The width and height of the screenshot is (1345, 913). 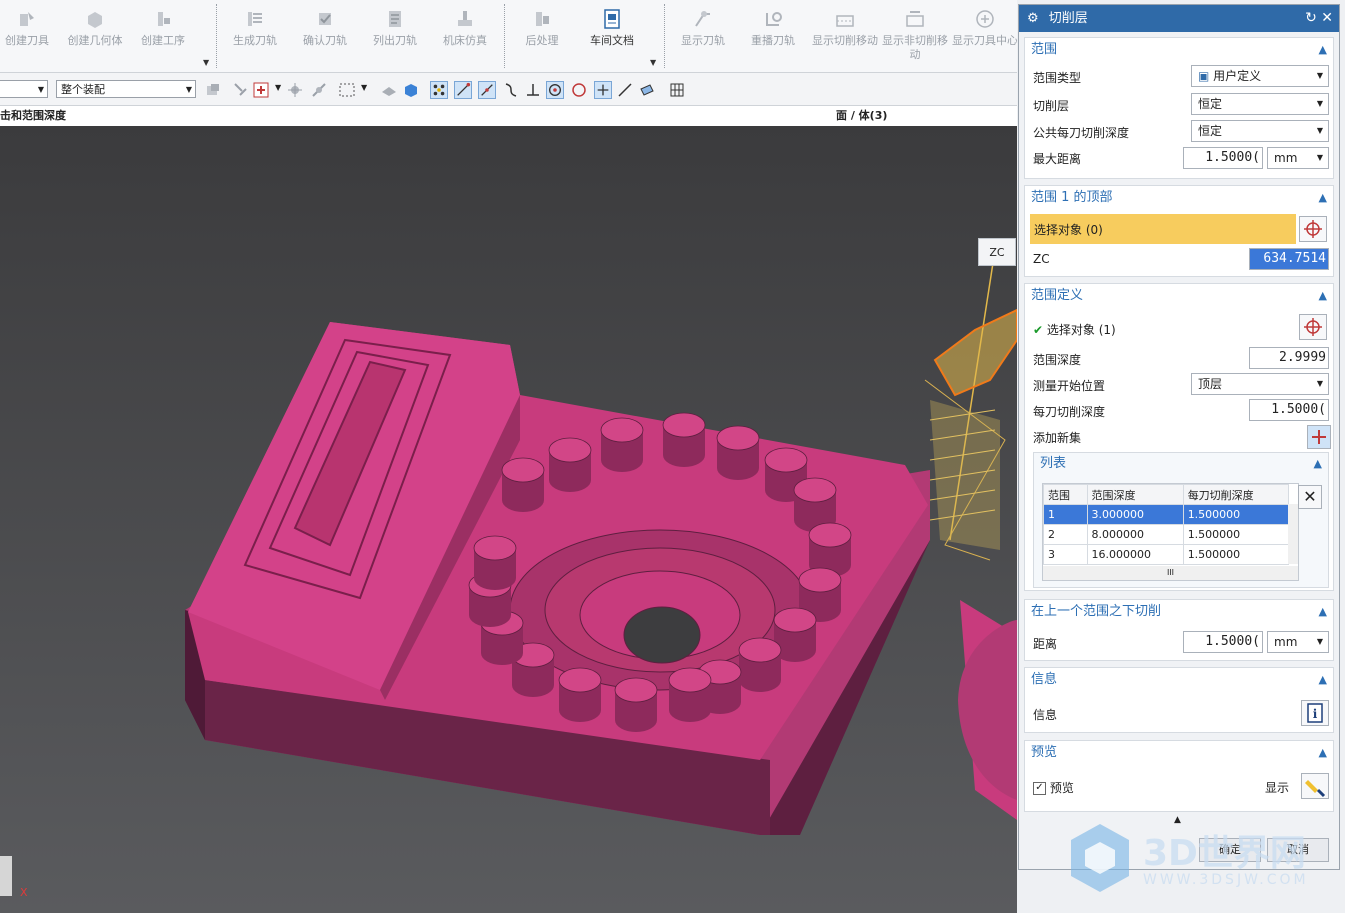 I want to click on snap-points-icon, so click(x=439, y=90).